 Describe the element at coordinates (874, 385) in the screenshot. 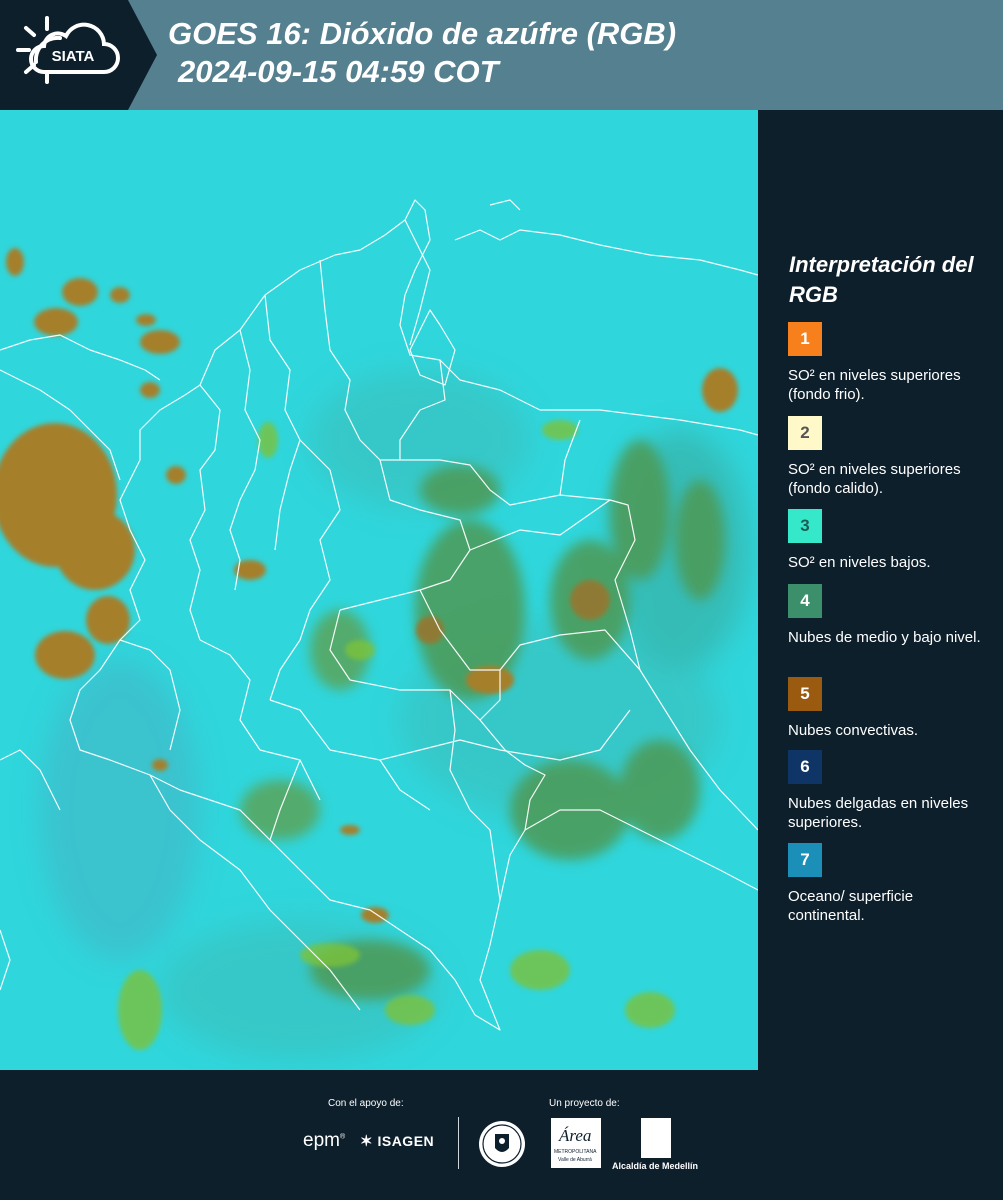

I see `legend-text: SO² en niveles superiores (fondo frio).` at that location.